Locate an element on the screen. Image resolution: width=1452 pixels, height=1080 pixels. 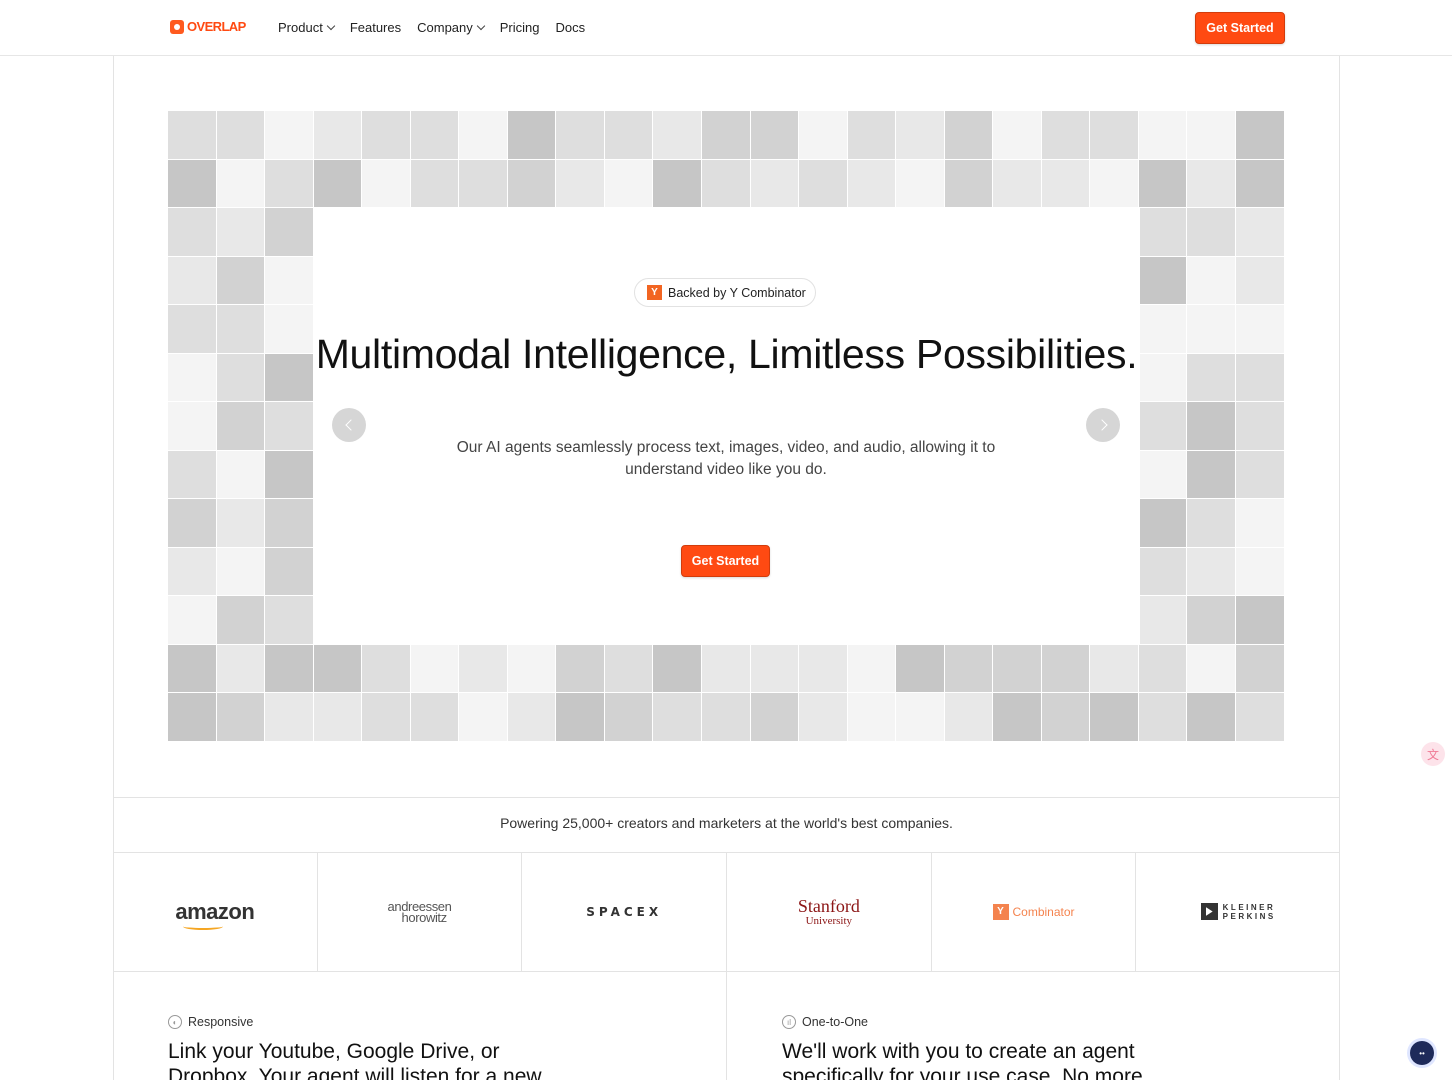
carousel-next-button is located at coordinates (1103, 425).